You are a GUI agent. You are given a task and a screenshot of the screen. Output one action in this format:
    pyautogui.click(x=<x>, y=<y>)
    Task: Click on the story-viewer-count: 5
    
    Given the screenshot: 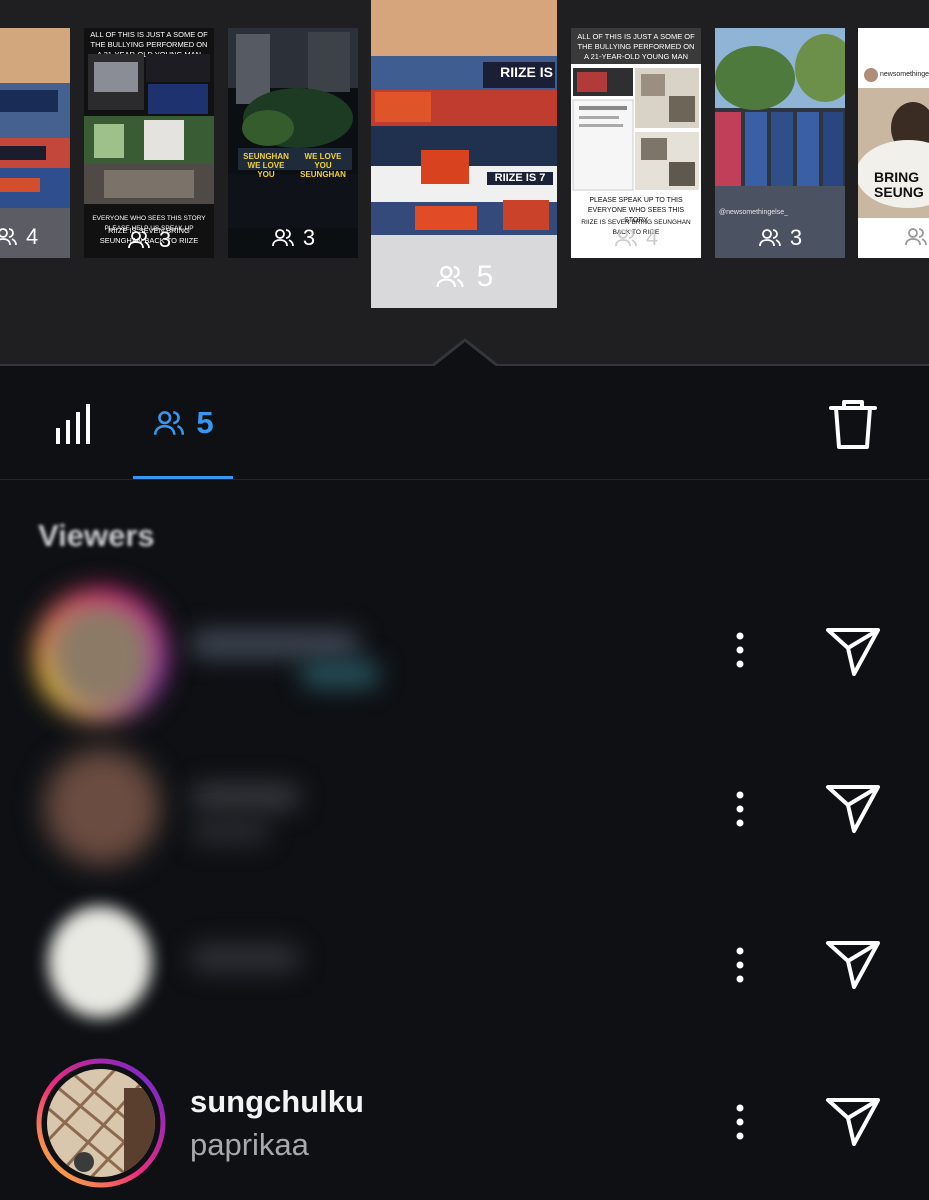 What is the action you would take?
    pyautogui.click(x=464, y=277)
    